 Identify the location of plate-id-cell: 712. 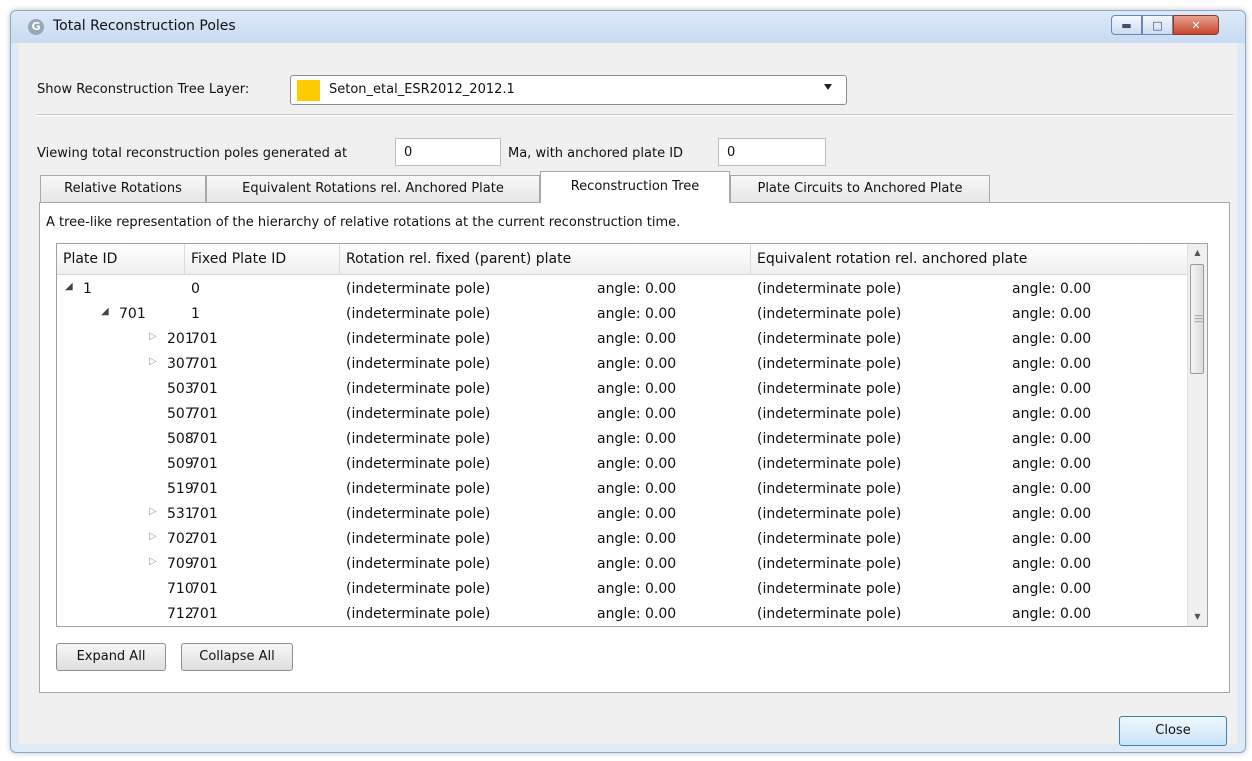
(180, 614).